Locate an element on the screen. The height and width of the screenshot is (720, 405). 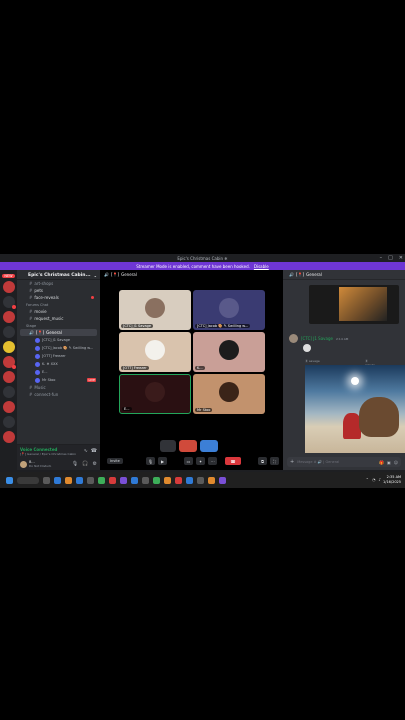
participant-tile: [OTT] Freezer is located at coordinates (155, 352).